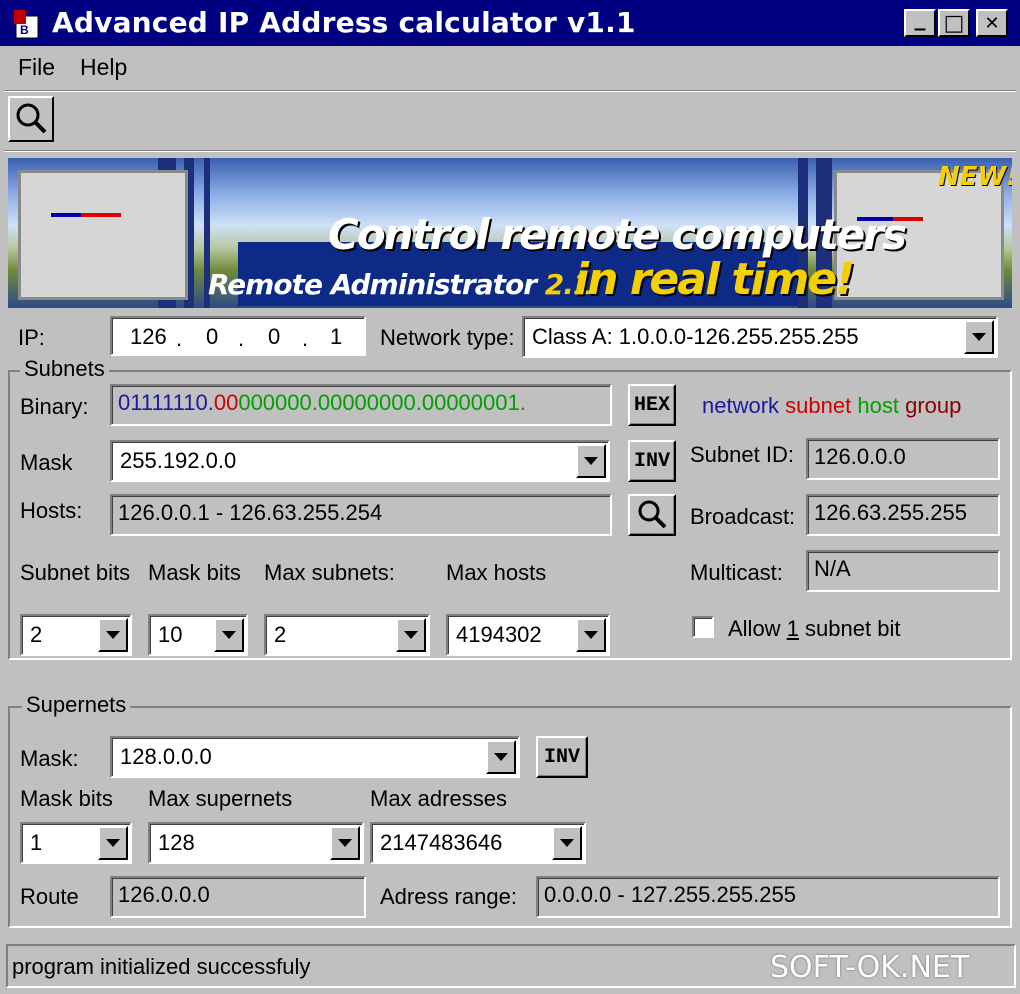 This screenshot has width=1020, height=994. Describe the element at coordinates (528, 635) in the screenshot. I see `max-hosts-select: 4194302` at that location.